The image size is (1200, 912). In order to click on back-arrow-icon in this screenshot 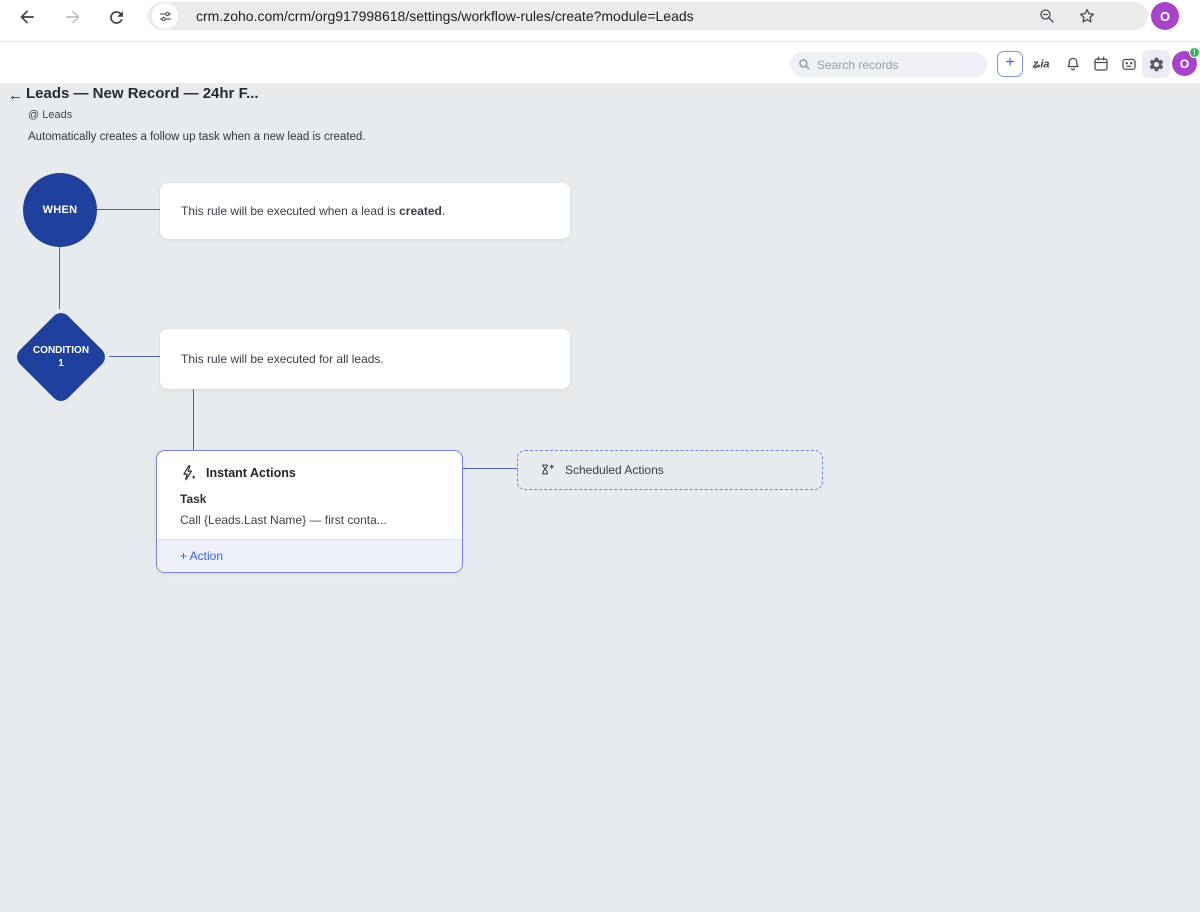, I will do `click(27, 17)`.